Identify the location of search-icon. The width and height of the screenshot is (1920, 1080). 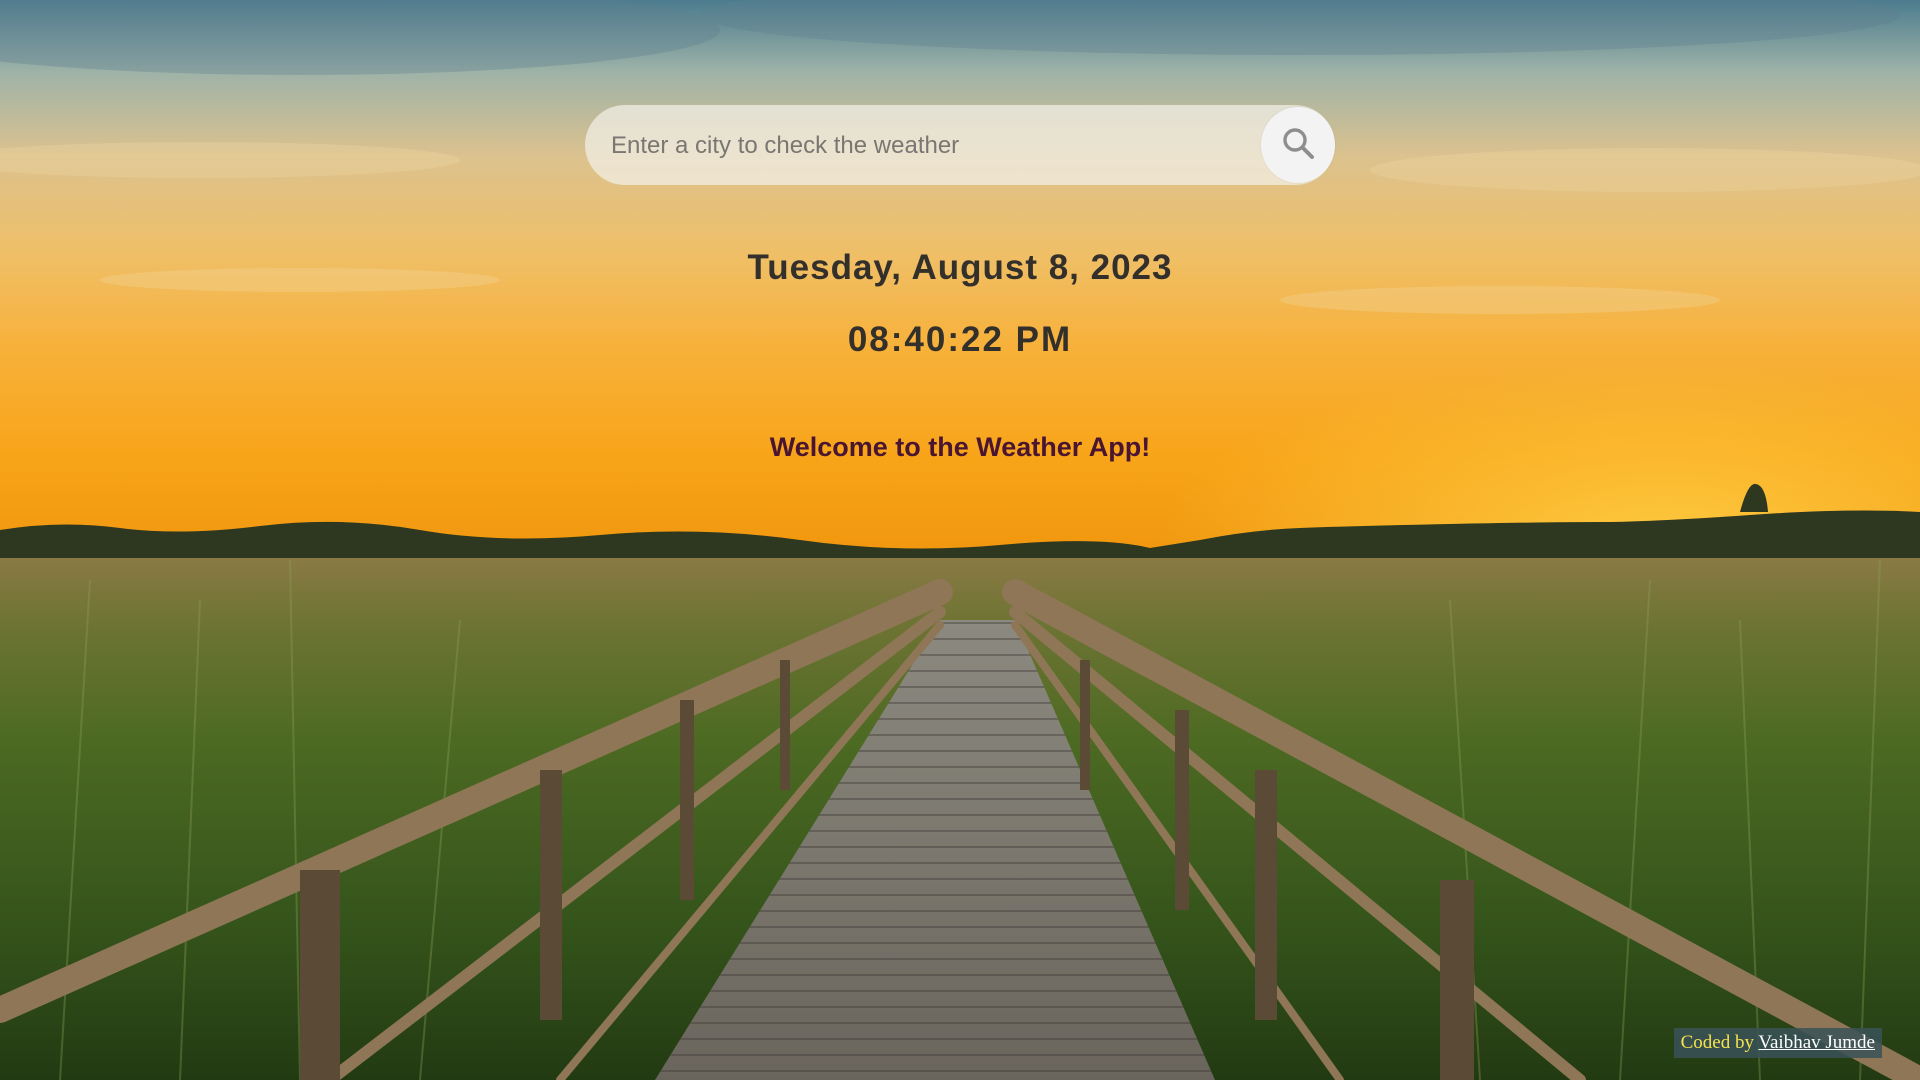
(1298, 145).